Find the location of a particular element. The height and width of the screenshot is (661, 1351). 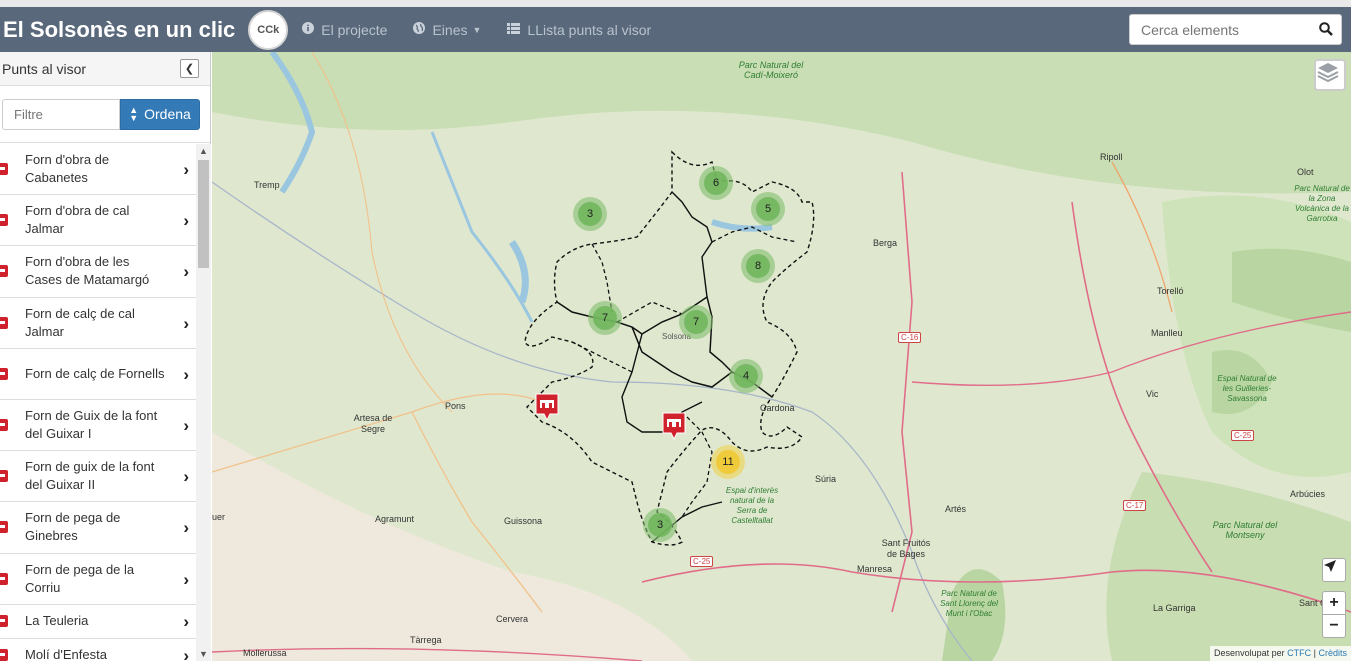

place-manlleu: Manlleu is located at coordinates (1167, 333).